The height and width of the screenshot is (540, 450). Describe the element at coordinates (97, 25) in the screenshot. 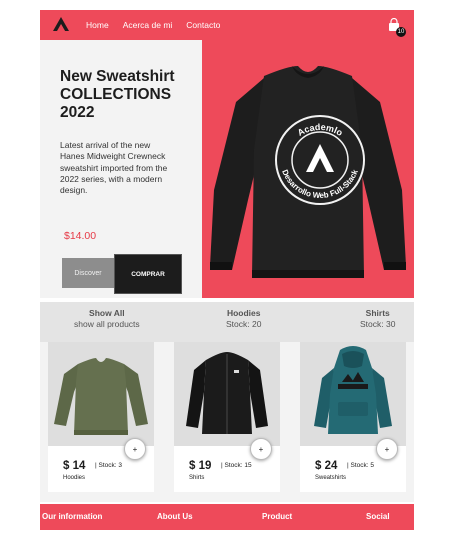

I see `nav-link-home: Home` at that location.